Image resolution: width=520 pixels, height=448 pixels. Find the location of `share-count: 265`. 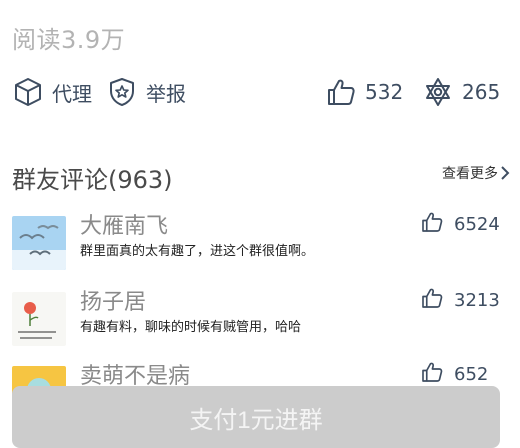

share-count: 265 is located at coordinates (481, 92).